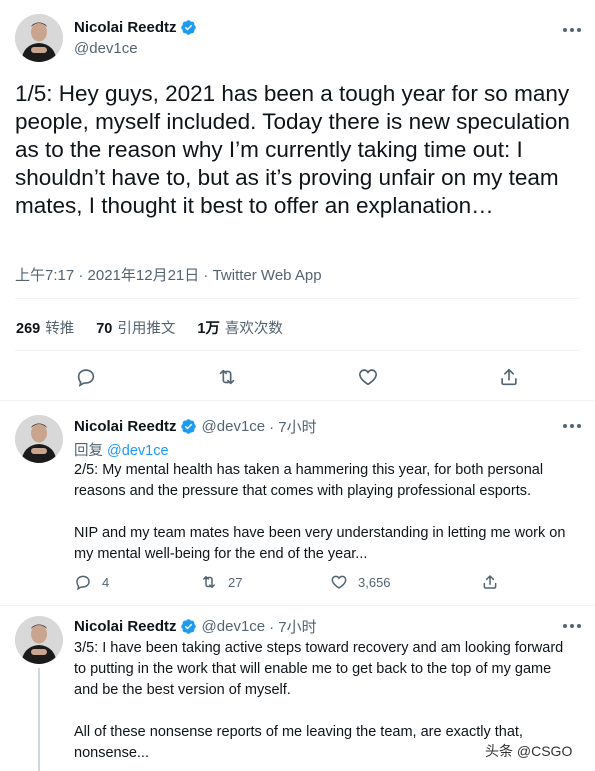  What do you see at coordinates (235, 582) in the screenshot?
I see `retweet-count: 27` at bounding box center [235, 582].